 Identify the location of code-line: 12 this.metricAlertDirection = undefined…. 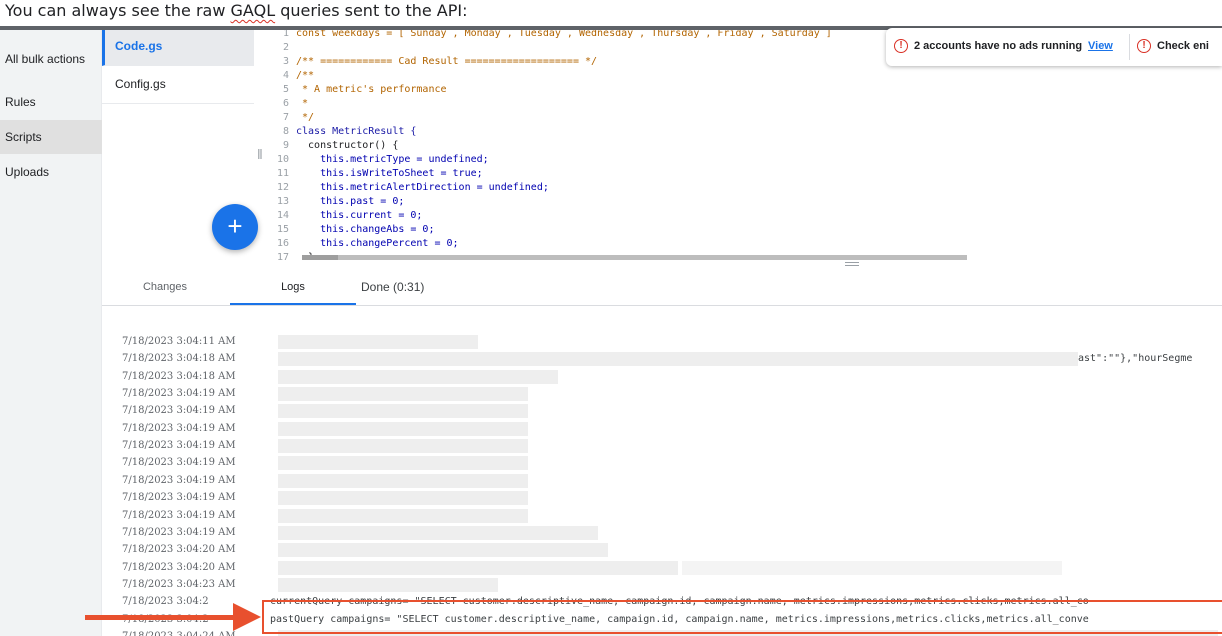
(407, 188).